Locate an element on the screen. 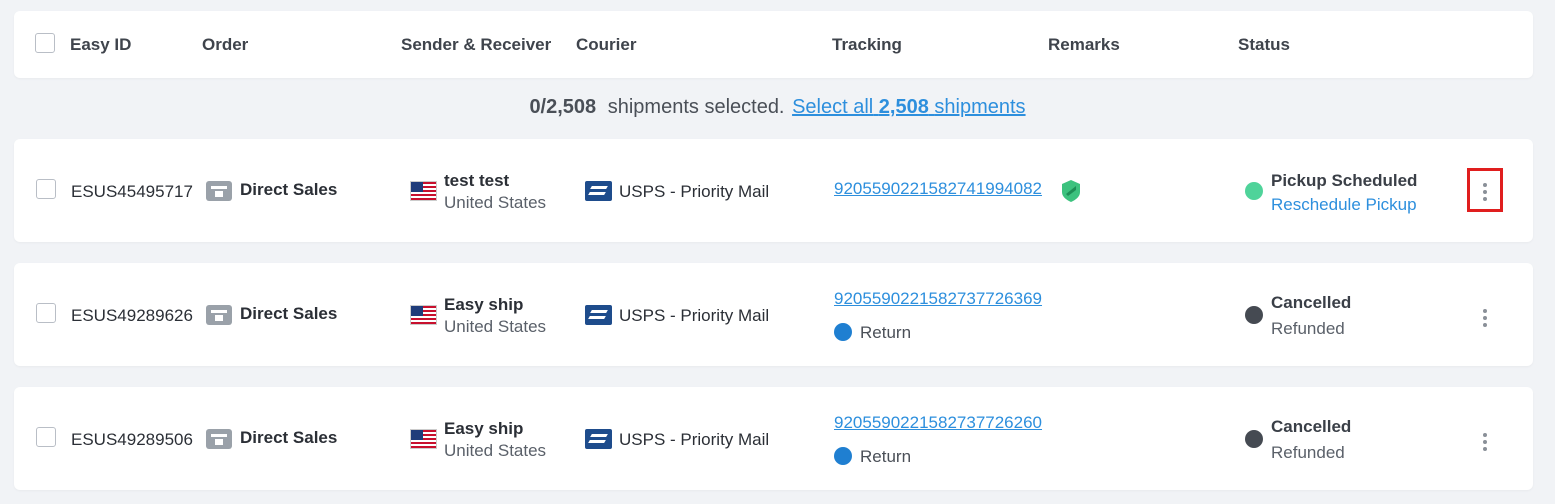 This screenshot has height=504, width=1555. column-sender-receiver: Sender & Receiver is located at coordinates (476, 44).